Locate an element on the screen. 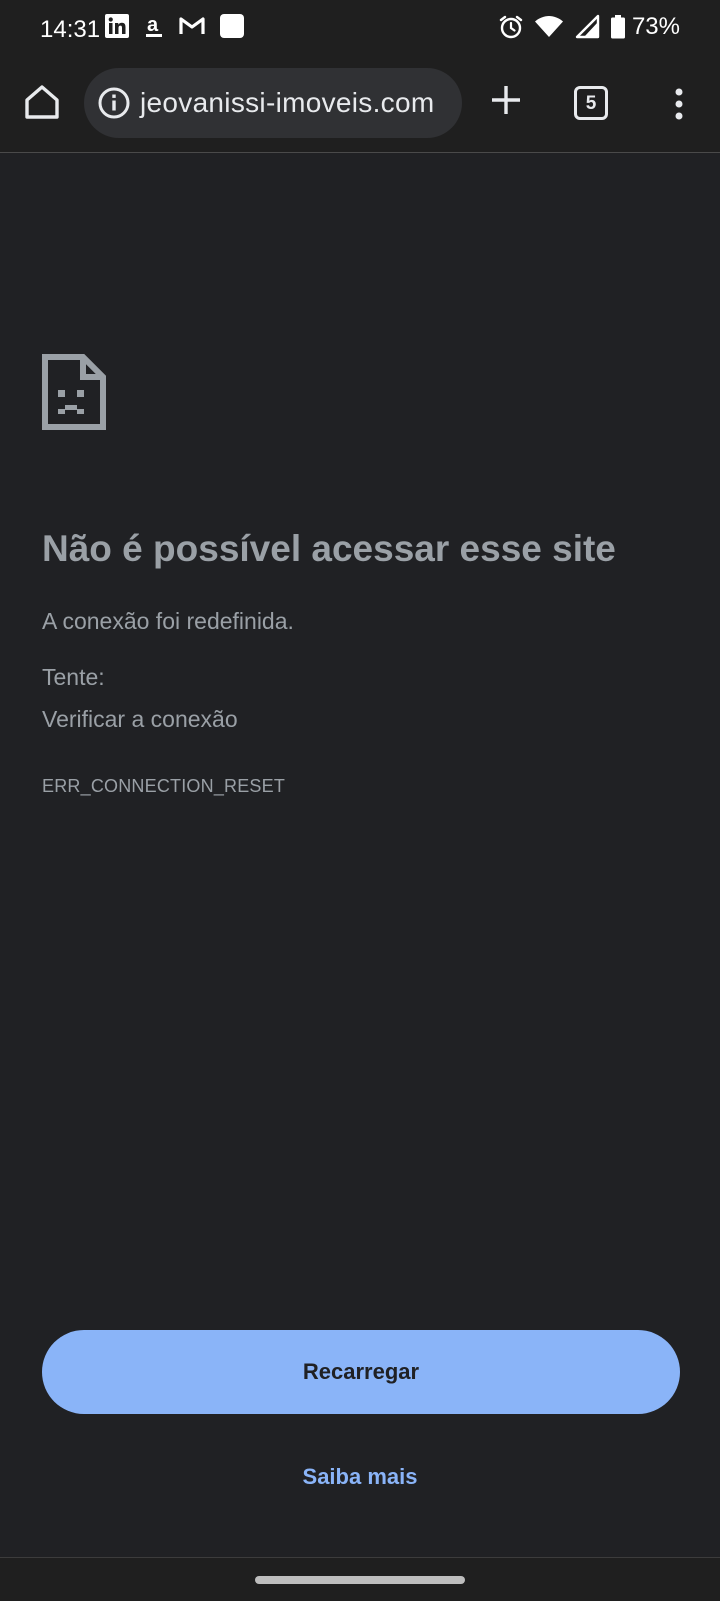 The width and height of the screenshot is (720, 1601). reload-button: Recarregar is located at coordinates (361, 1372).